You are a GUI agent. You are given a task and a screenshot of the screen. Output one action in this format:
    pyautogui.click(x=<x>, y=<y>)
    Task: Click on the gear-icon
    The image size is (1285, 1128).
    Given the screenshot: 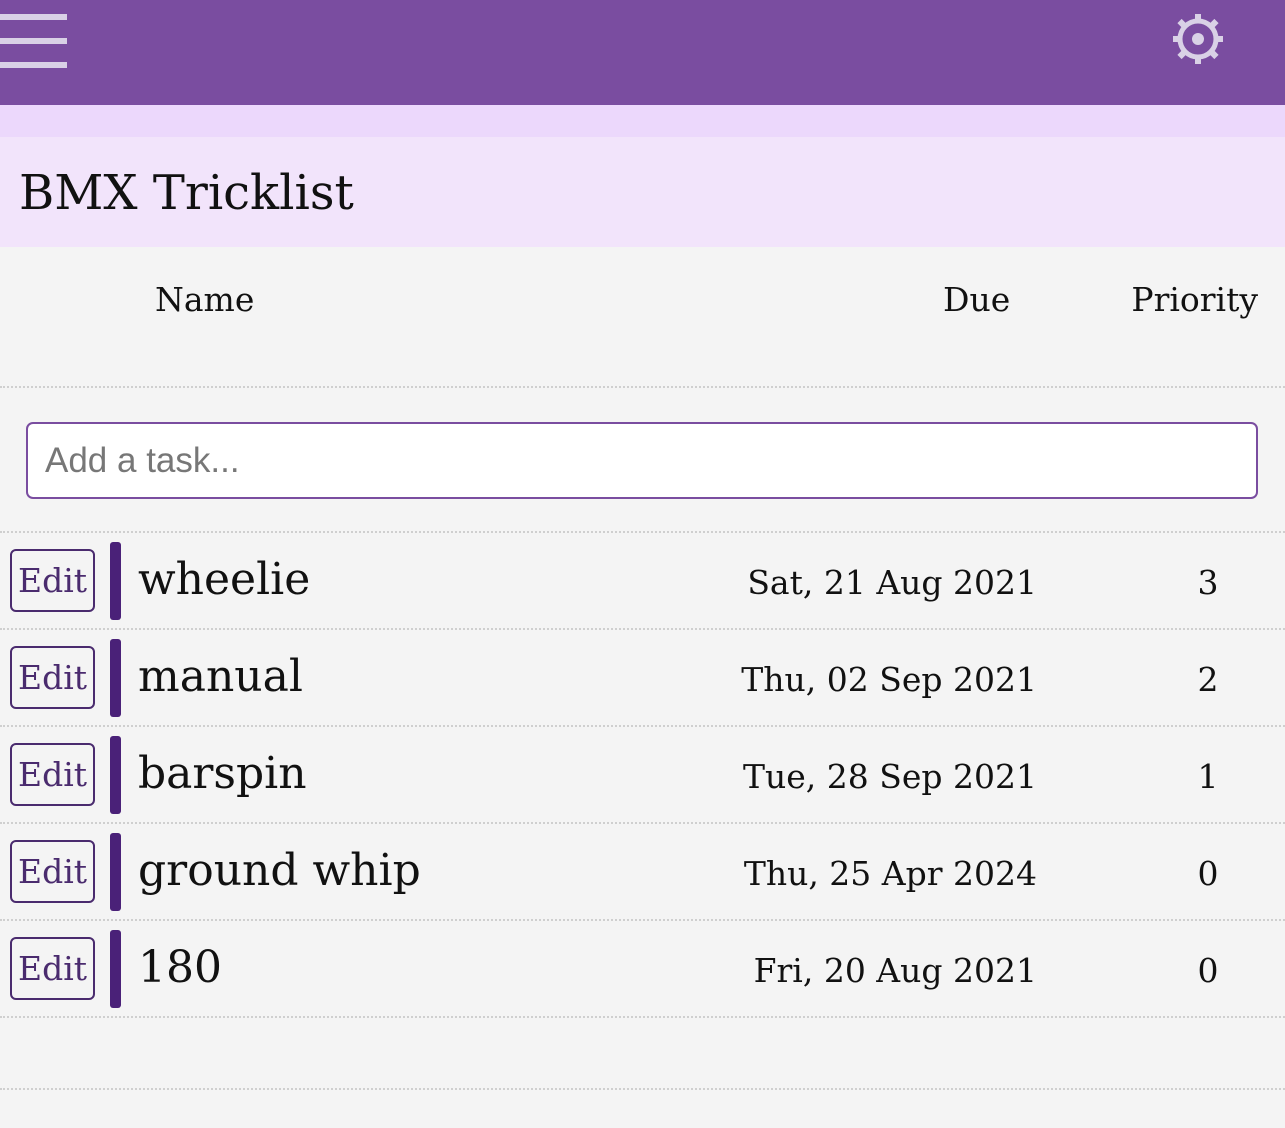 What is the action you would take?
    pyautogui.click(x=1198, y=39)
    